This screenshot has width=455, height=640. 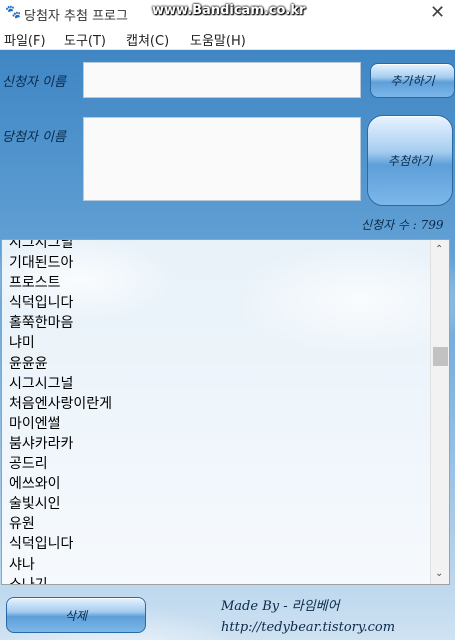 What do you see at coordinates (412, 80) in the screenshot?
I see `add-button: 추가하기` at bounding box center [412, 80].